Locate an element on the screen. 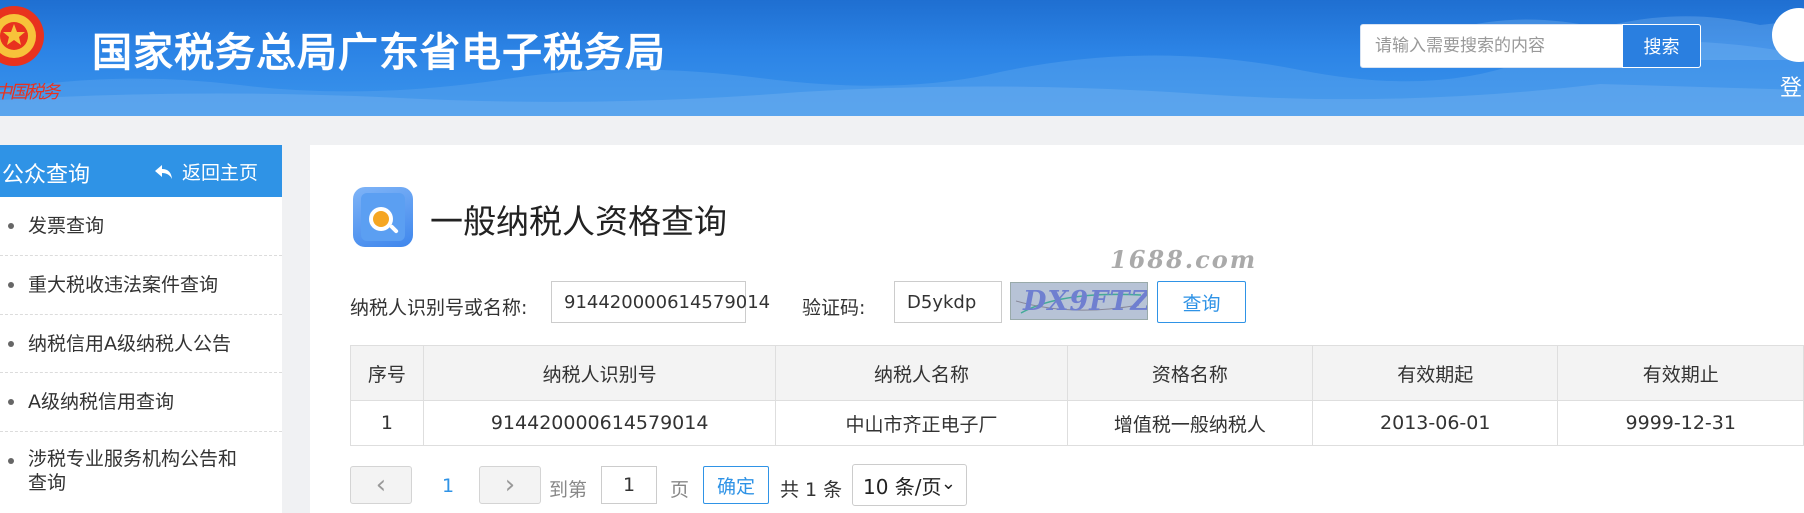  search-button: 搜索 is located at coordinates (1661, 46).